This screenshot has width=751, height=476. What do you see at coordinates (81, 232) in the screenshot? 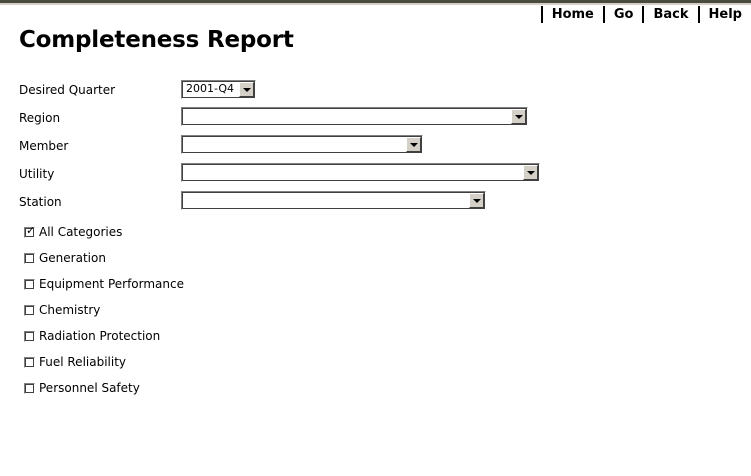
I see `category-label: All Categories` at bounding box center [81, 232].